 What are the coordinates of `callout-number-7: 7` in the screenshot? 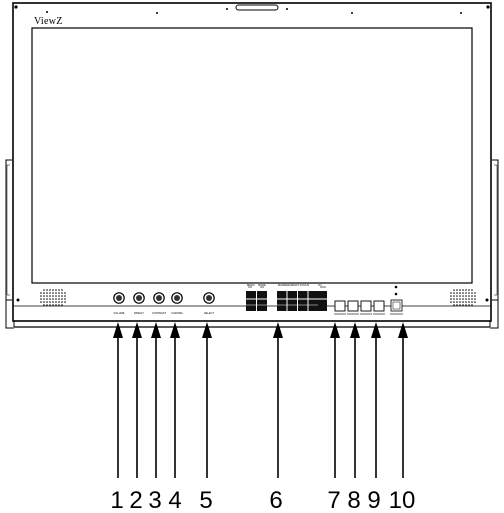 It's located at (333, 500).